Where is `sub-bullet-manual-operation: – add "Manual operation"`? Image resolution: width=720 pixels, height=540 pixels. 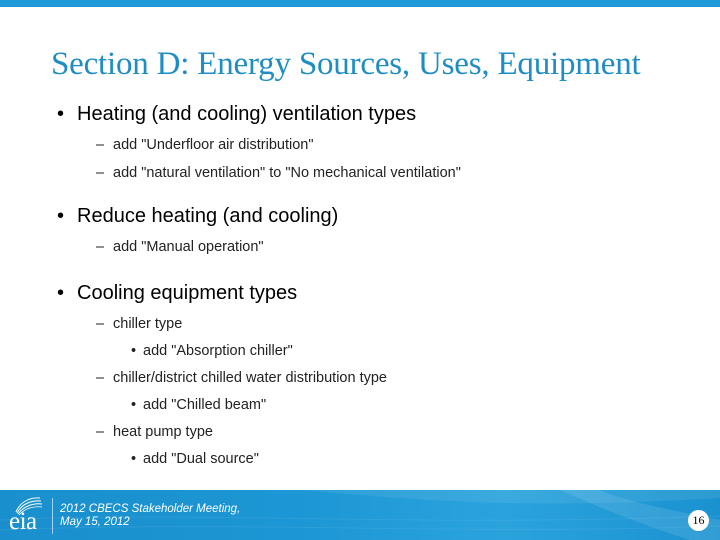
sub-bullet-manual-operation: – add "Manual operation" is located at coordinates (180, 247).